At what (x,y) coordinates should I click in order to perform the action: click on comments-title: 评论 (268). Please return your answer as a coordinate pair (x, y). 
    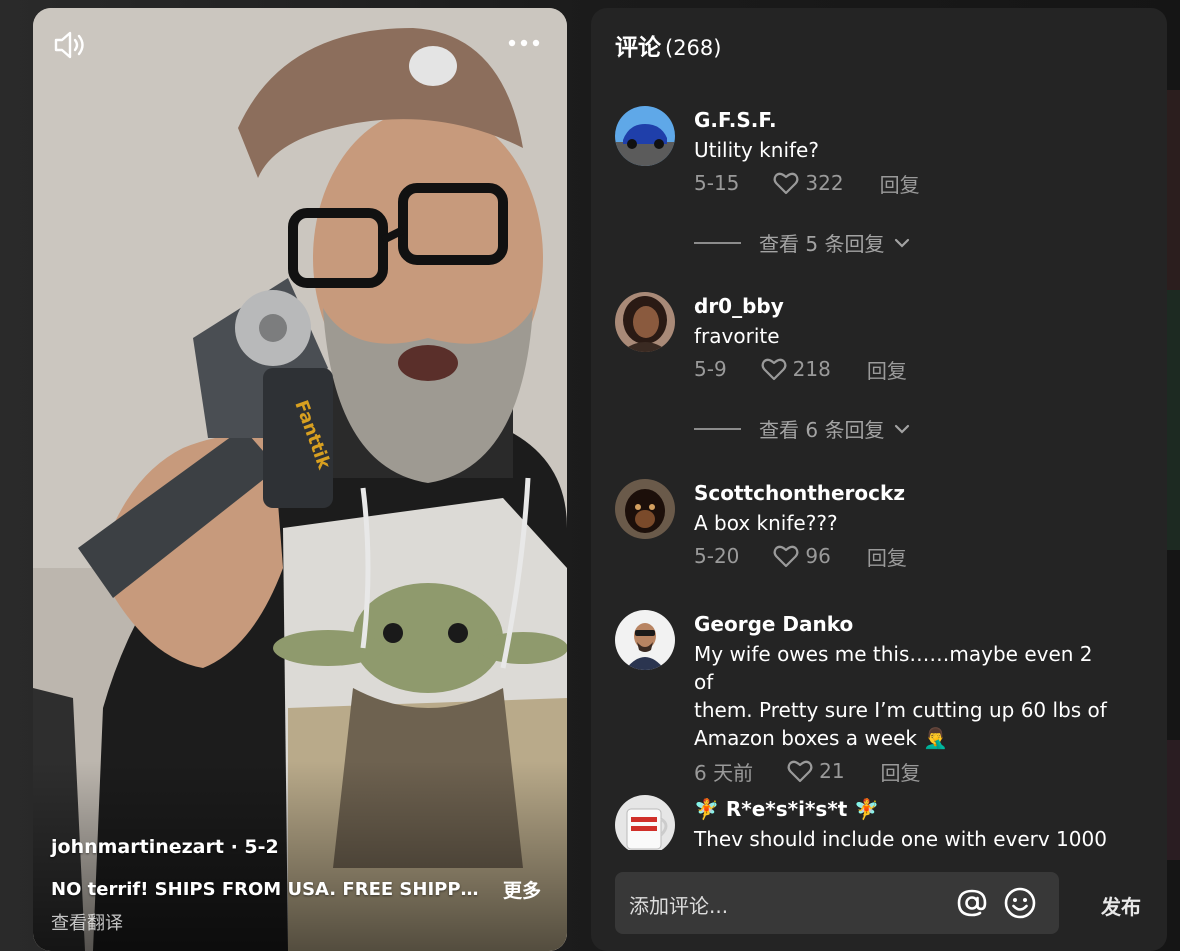
    Looking at the image, I should click on (668, 45).